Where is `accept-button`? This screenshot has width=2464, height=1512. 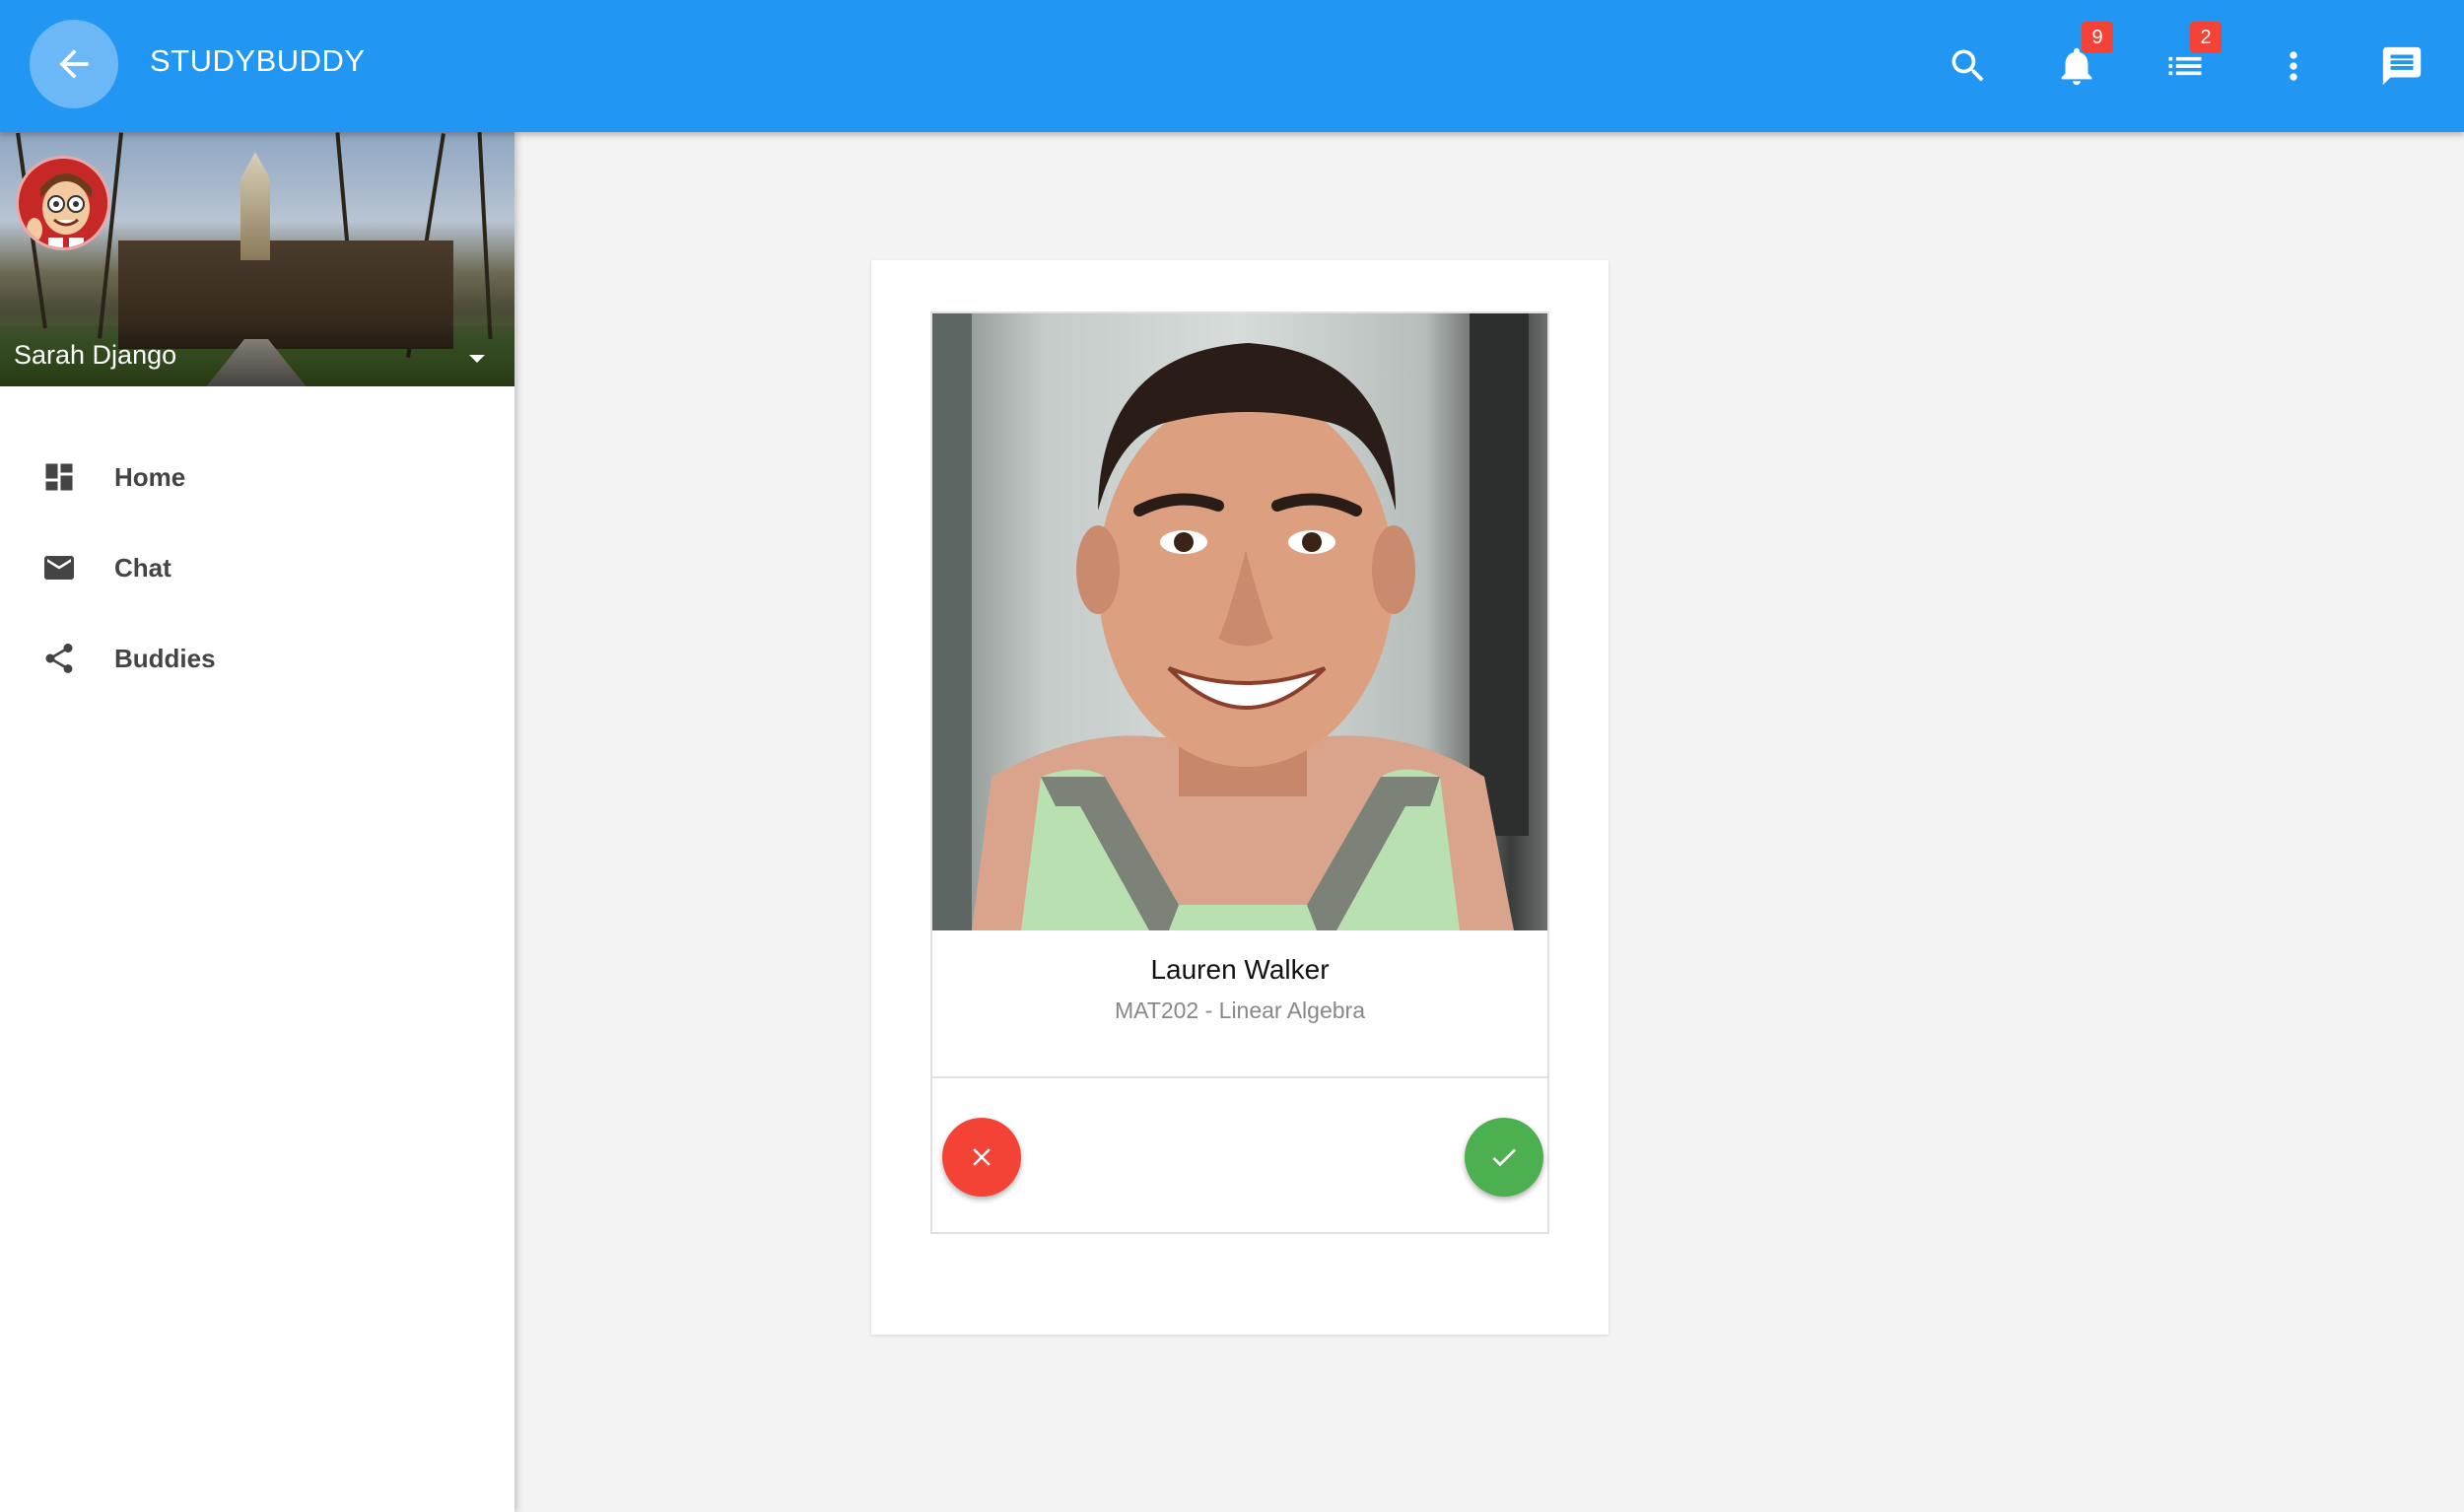
accept-button is located at coordinates (1504, 1157).